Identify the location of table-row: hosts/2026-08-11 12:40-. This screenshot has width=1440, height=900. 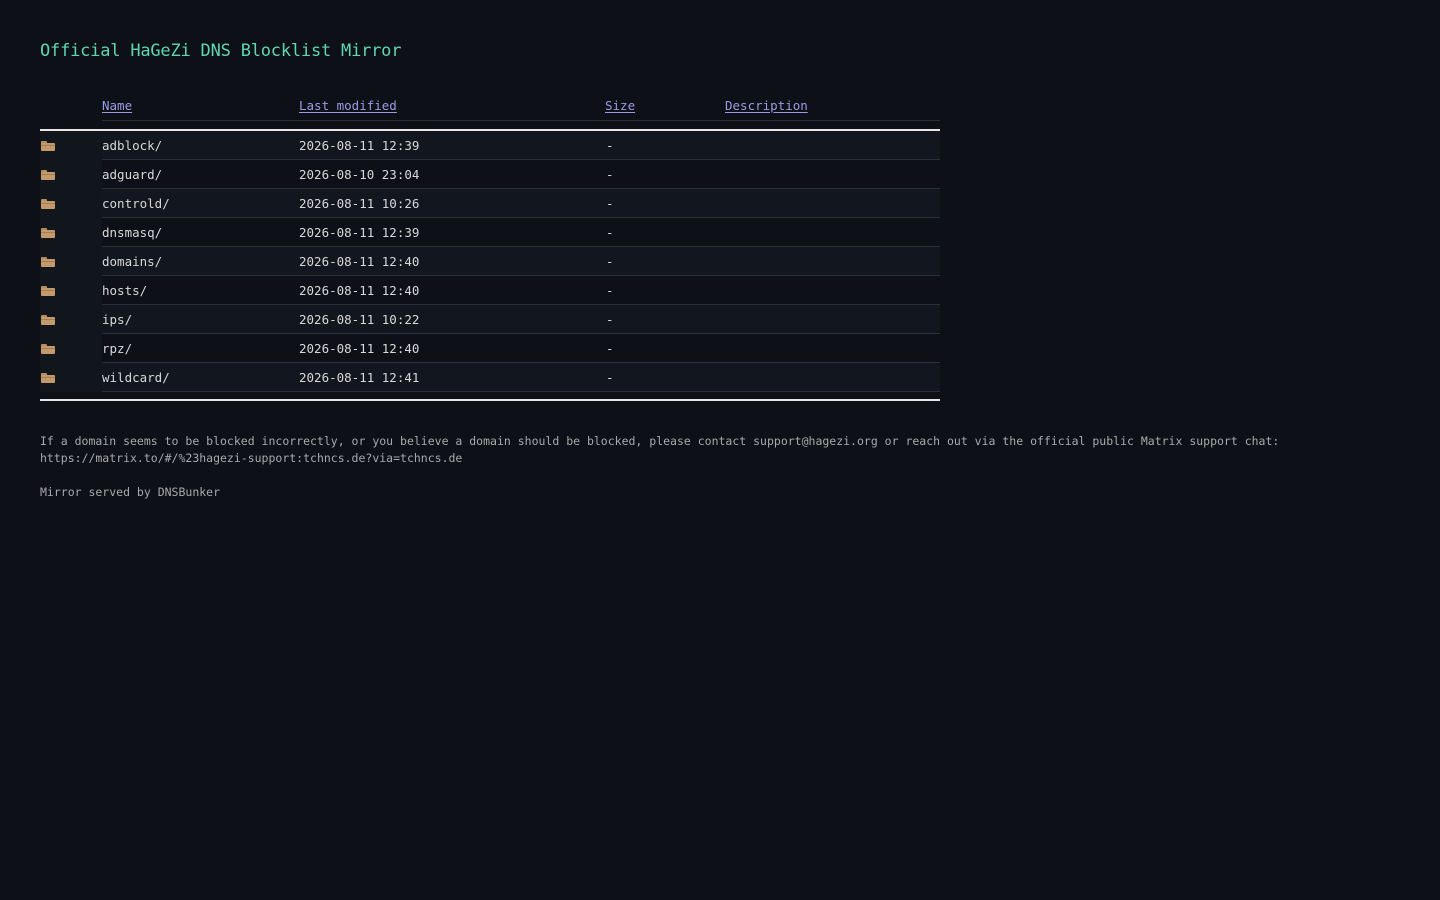
(490, 290).